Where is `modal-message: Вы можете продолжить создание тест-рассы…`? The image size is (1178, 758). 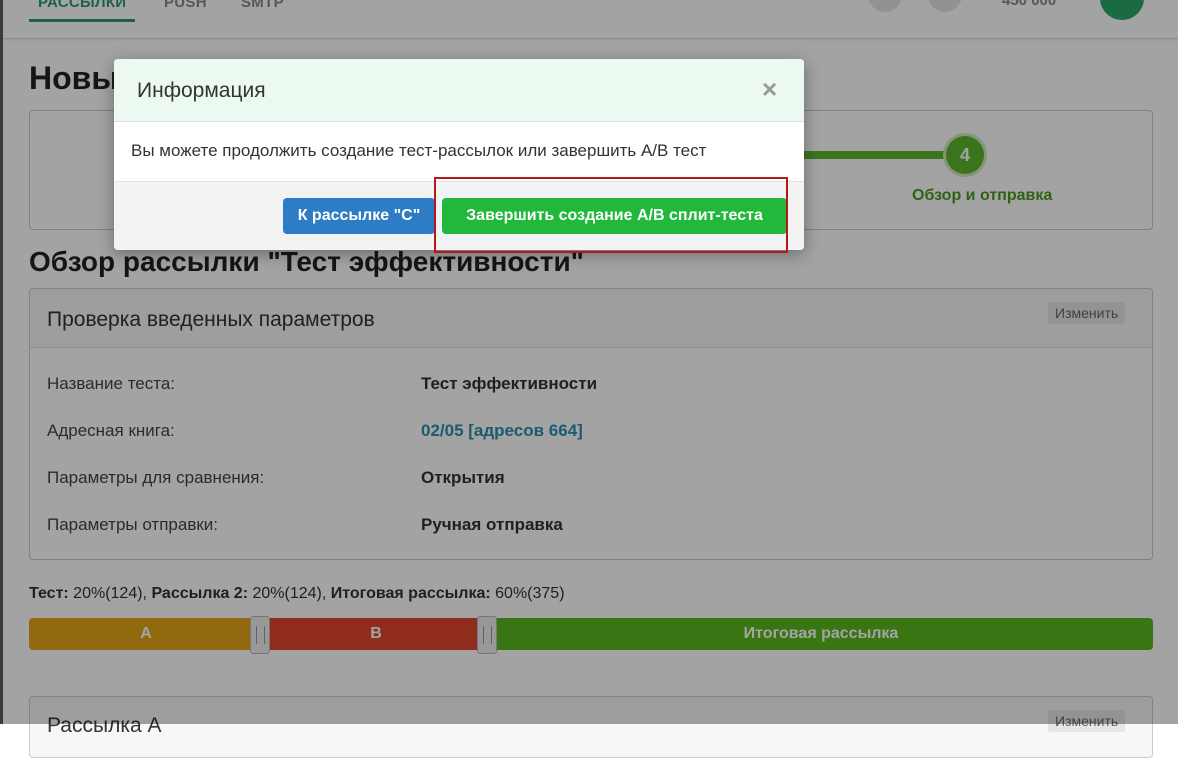
modal-message: Вы можете продолжить создание тест-рассы… is located at coordinates (419, 150).